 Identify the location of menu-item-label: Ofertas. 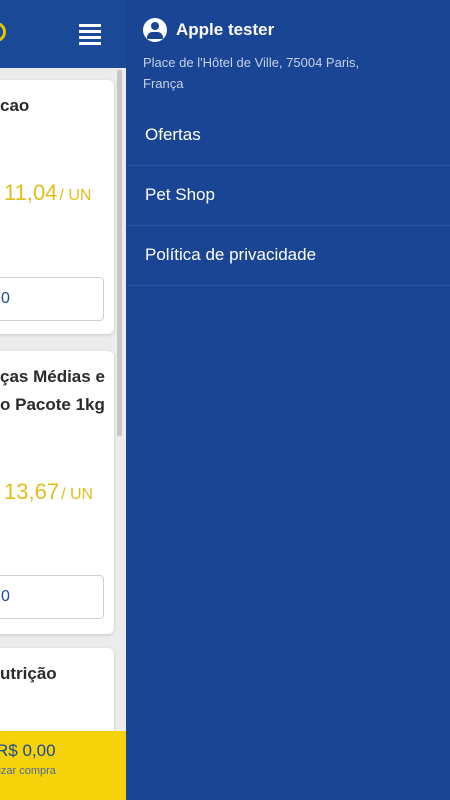
(173, 134).